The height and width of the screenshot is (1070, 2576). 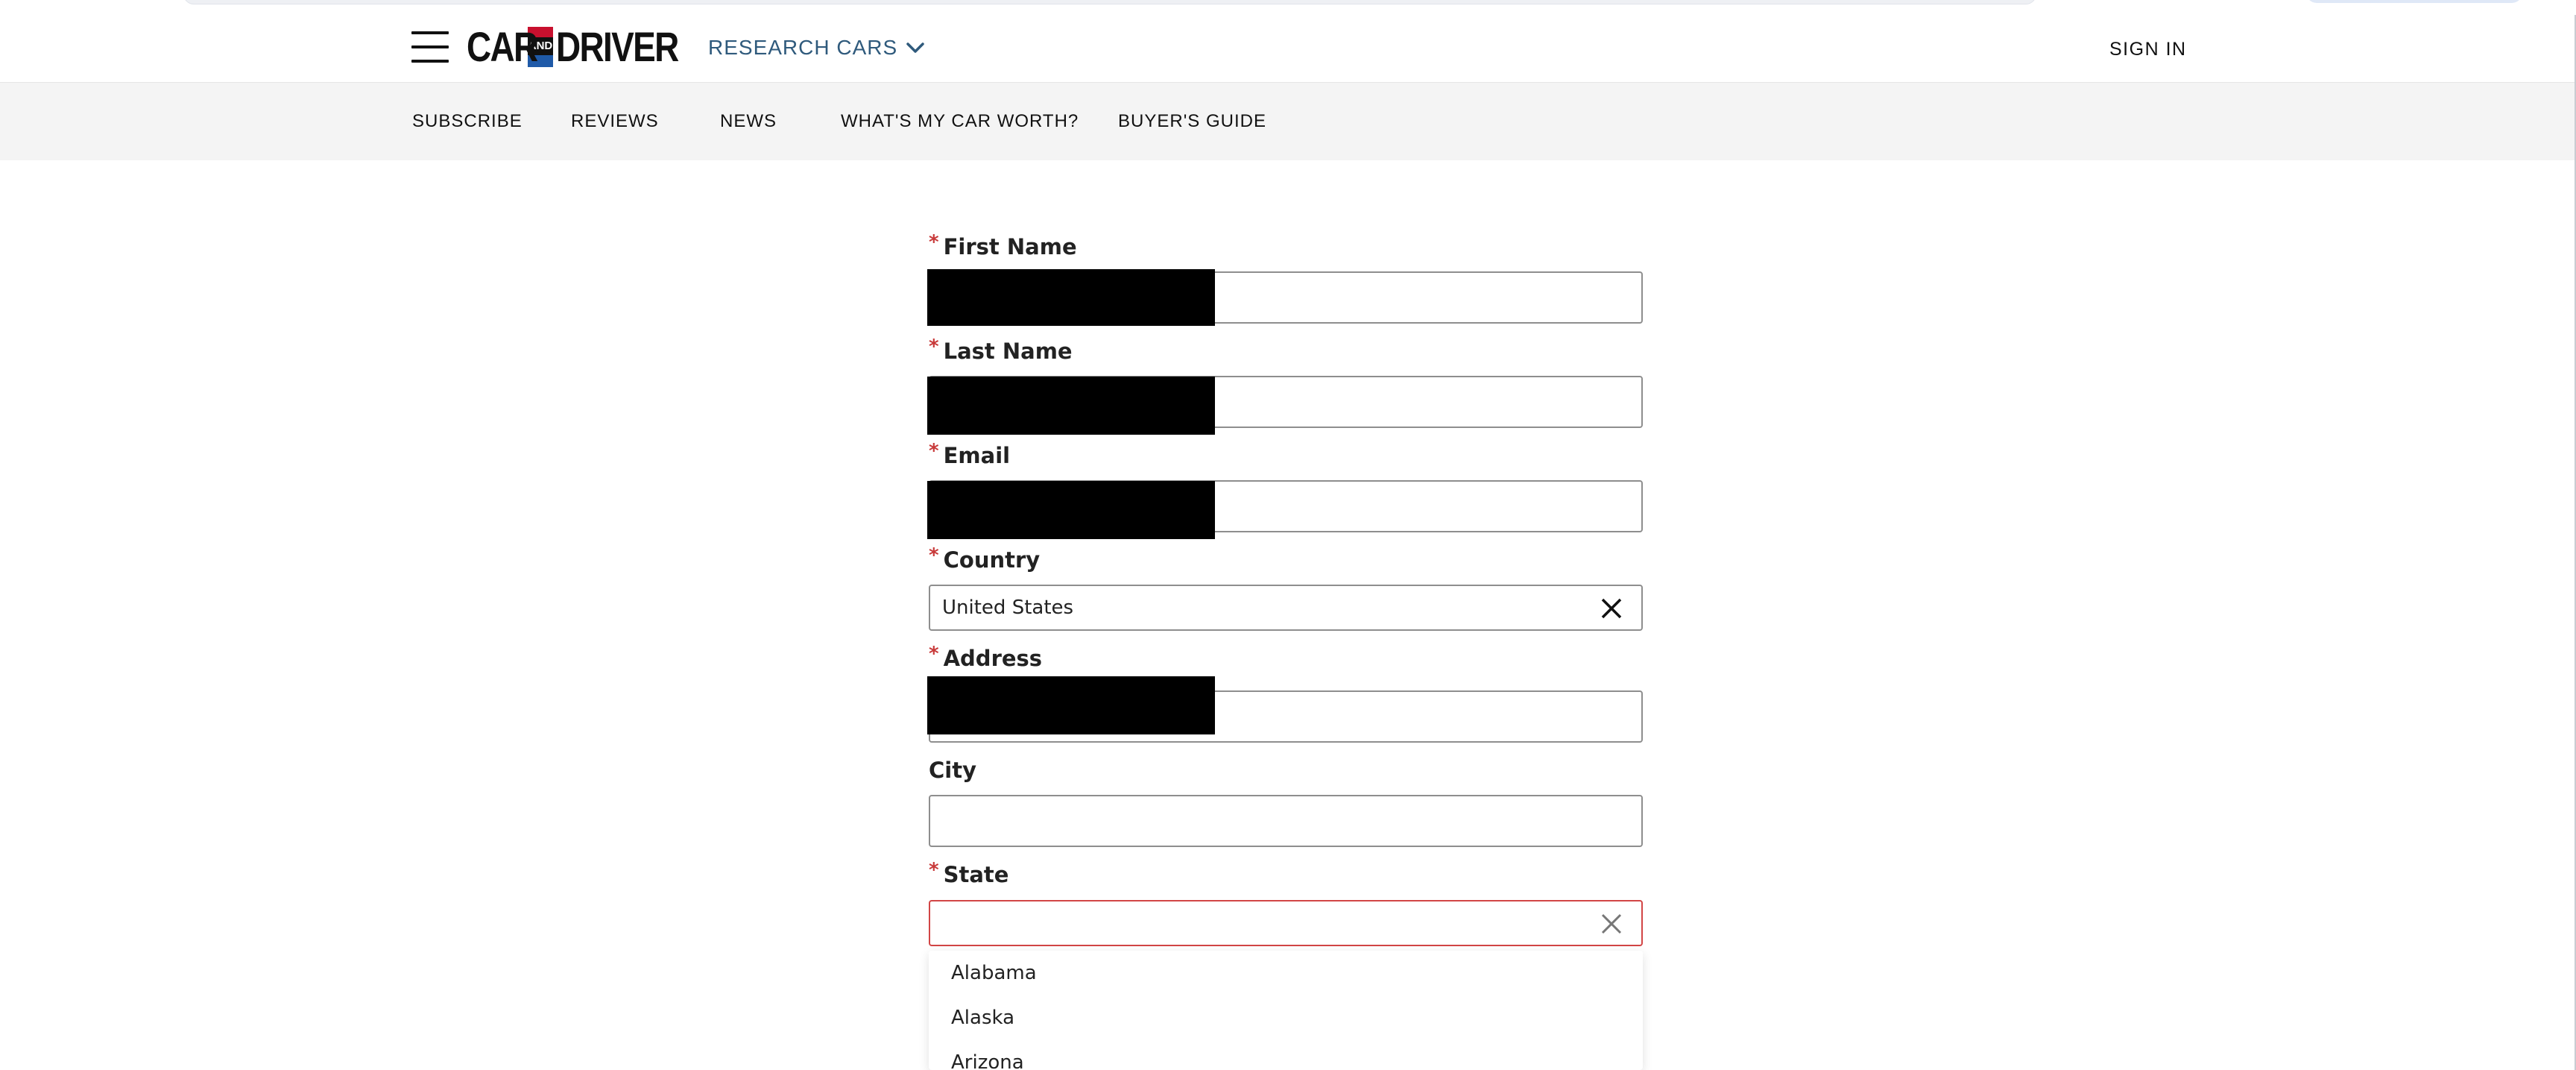 What do you see at coordinates (615, 122) in the screenshot?
I see `nav-reviews: REVIEWS` at bounding box center [615, 122].